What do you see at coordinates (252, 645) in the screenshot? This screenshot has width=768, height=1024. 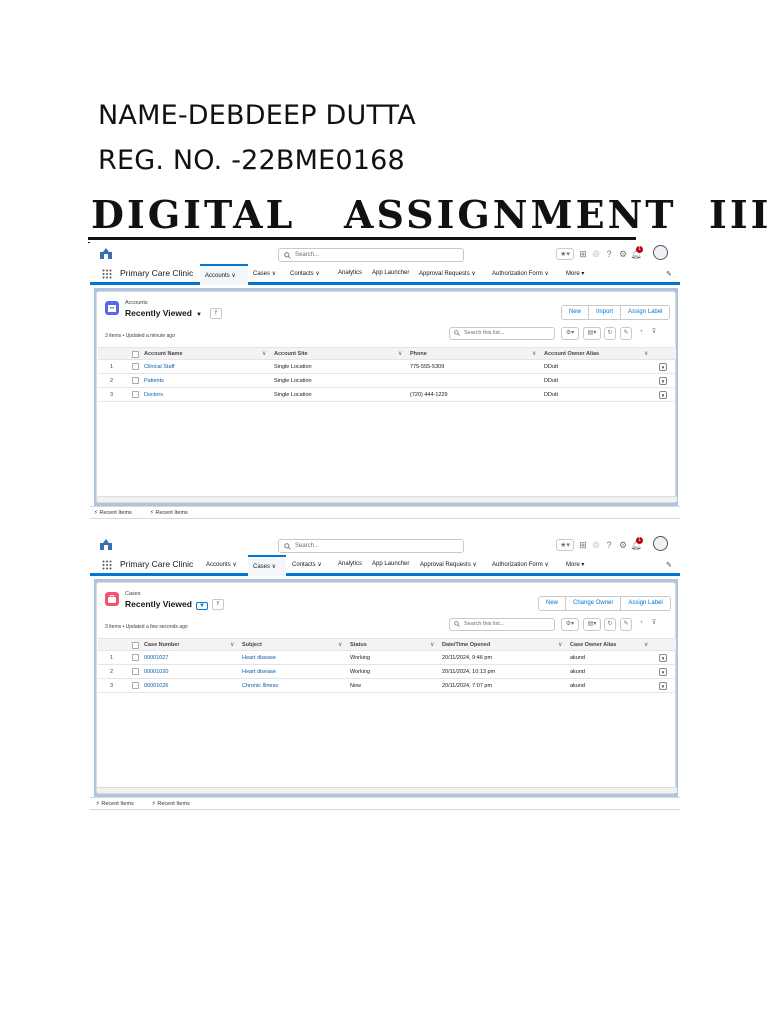 I see `column-header: Subject` at bounding box center [252, 645].